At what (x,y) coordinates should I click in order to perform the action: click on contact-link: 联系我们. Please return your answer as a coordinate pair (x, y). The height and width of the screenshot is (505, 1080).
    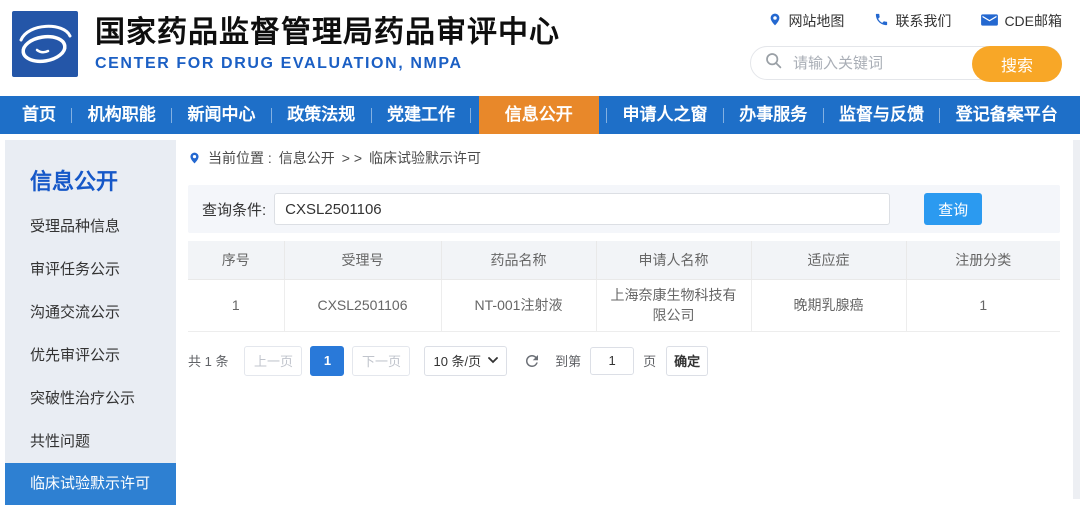
    Looking at the image, I should click on (912, 21).